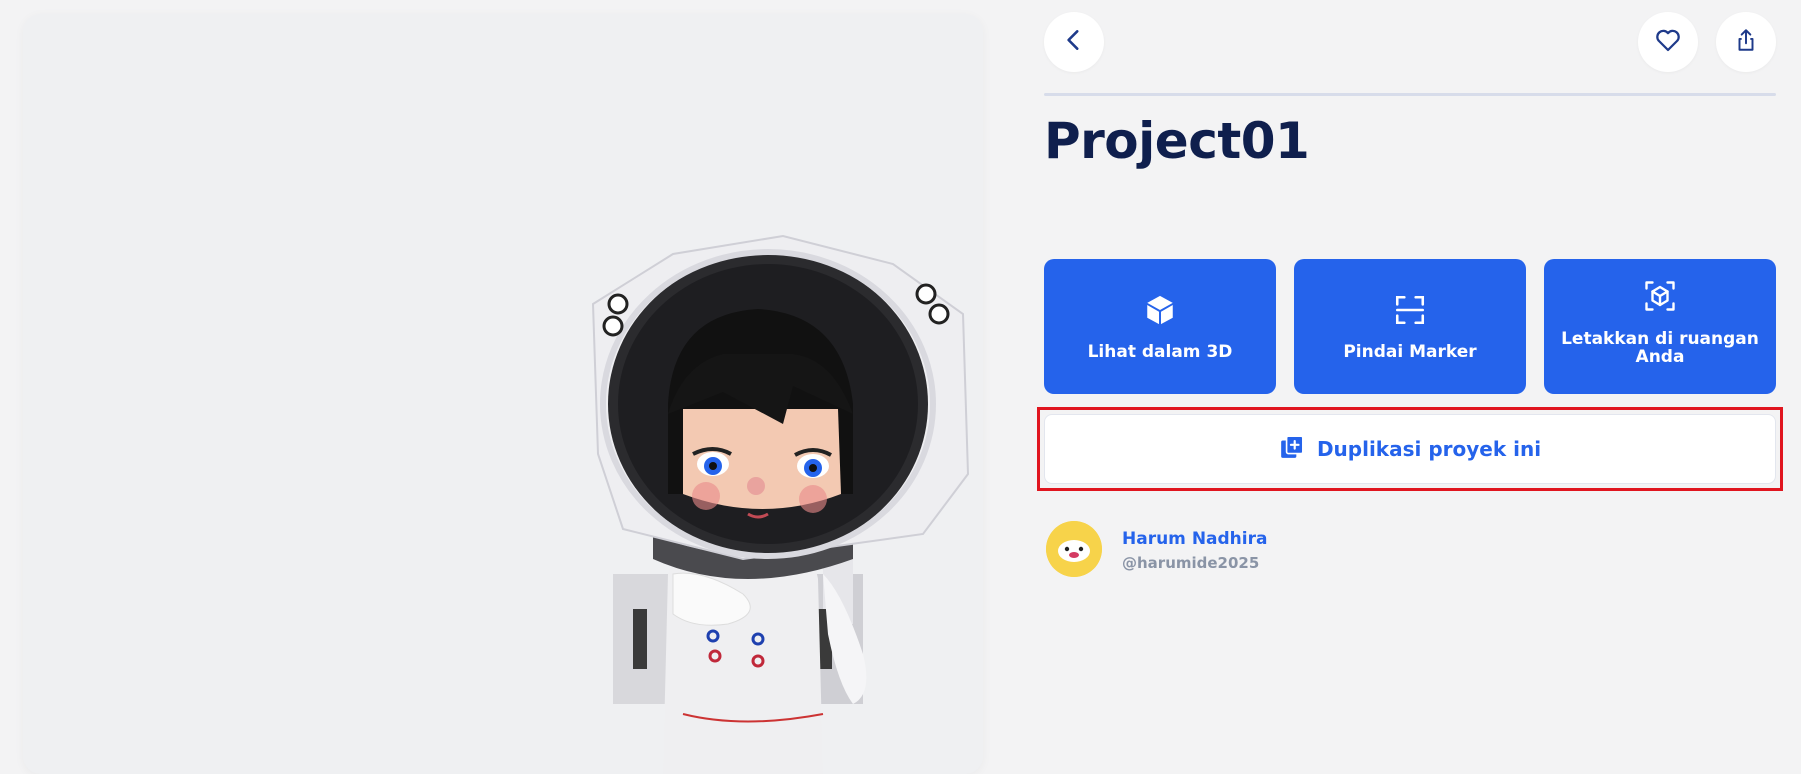 This screenshot has height=774, width=1801. I want to click on cube-icon, so click(1160, 312).